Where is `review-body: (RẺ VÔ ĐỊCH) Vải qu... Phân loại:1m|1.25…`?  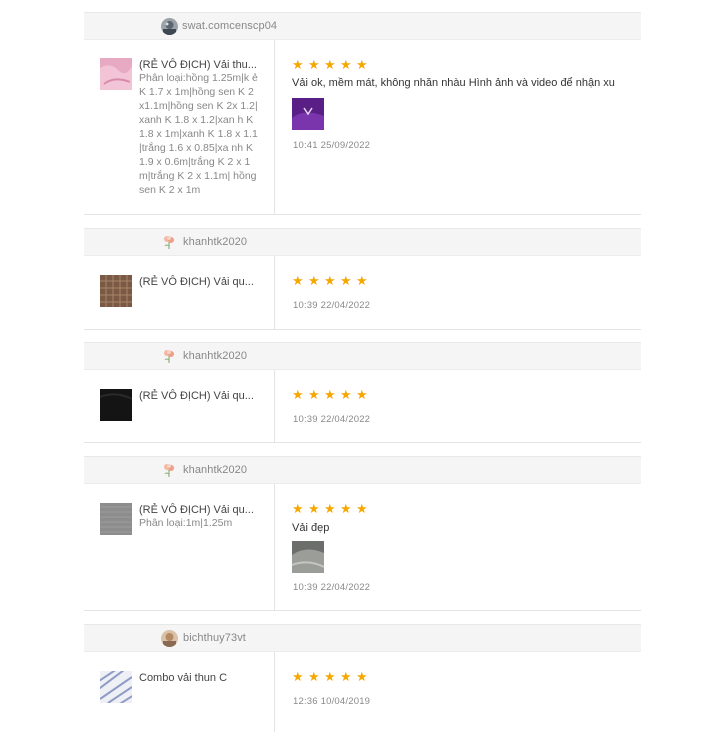 review-body: (RẺ VÔ ĐỊCH) Vải qu... Phân loại:1m|1.25… is located at coordinates (362, 547).